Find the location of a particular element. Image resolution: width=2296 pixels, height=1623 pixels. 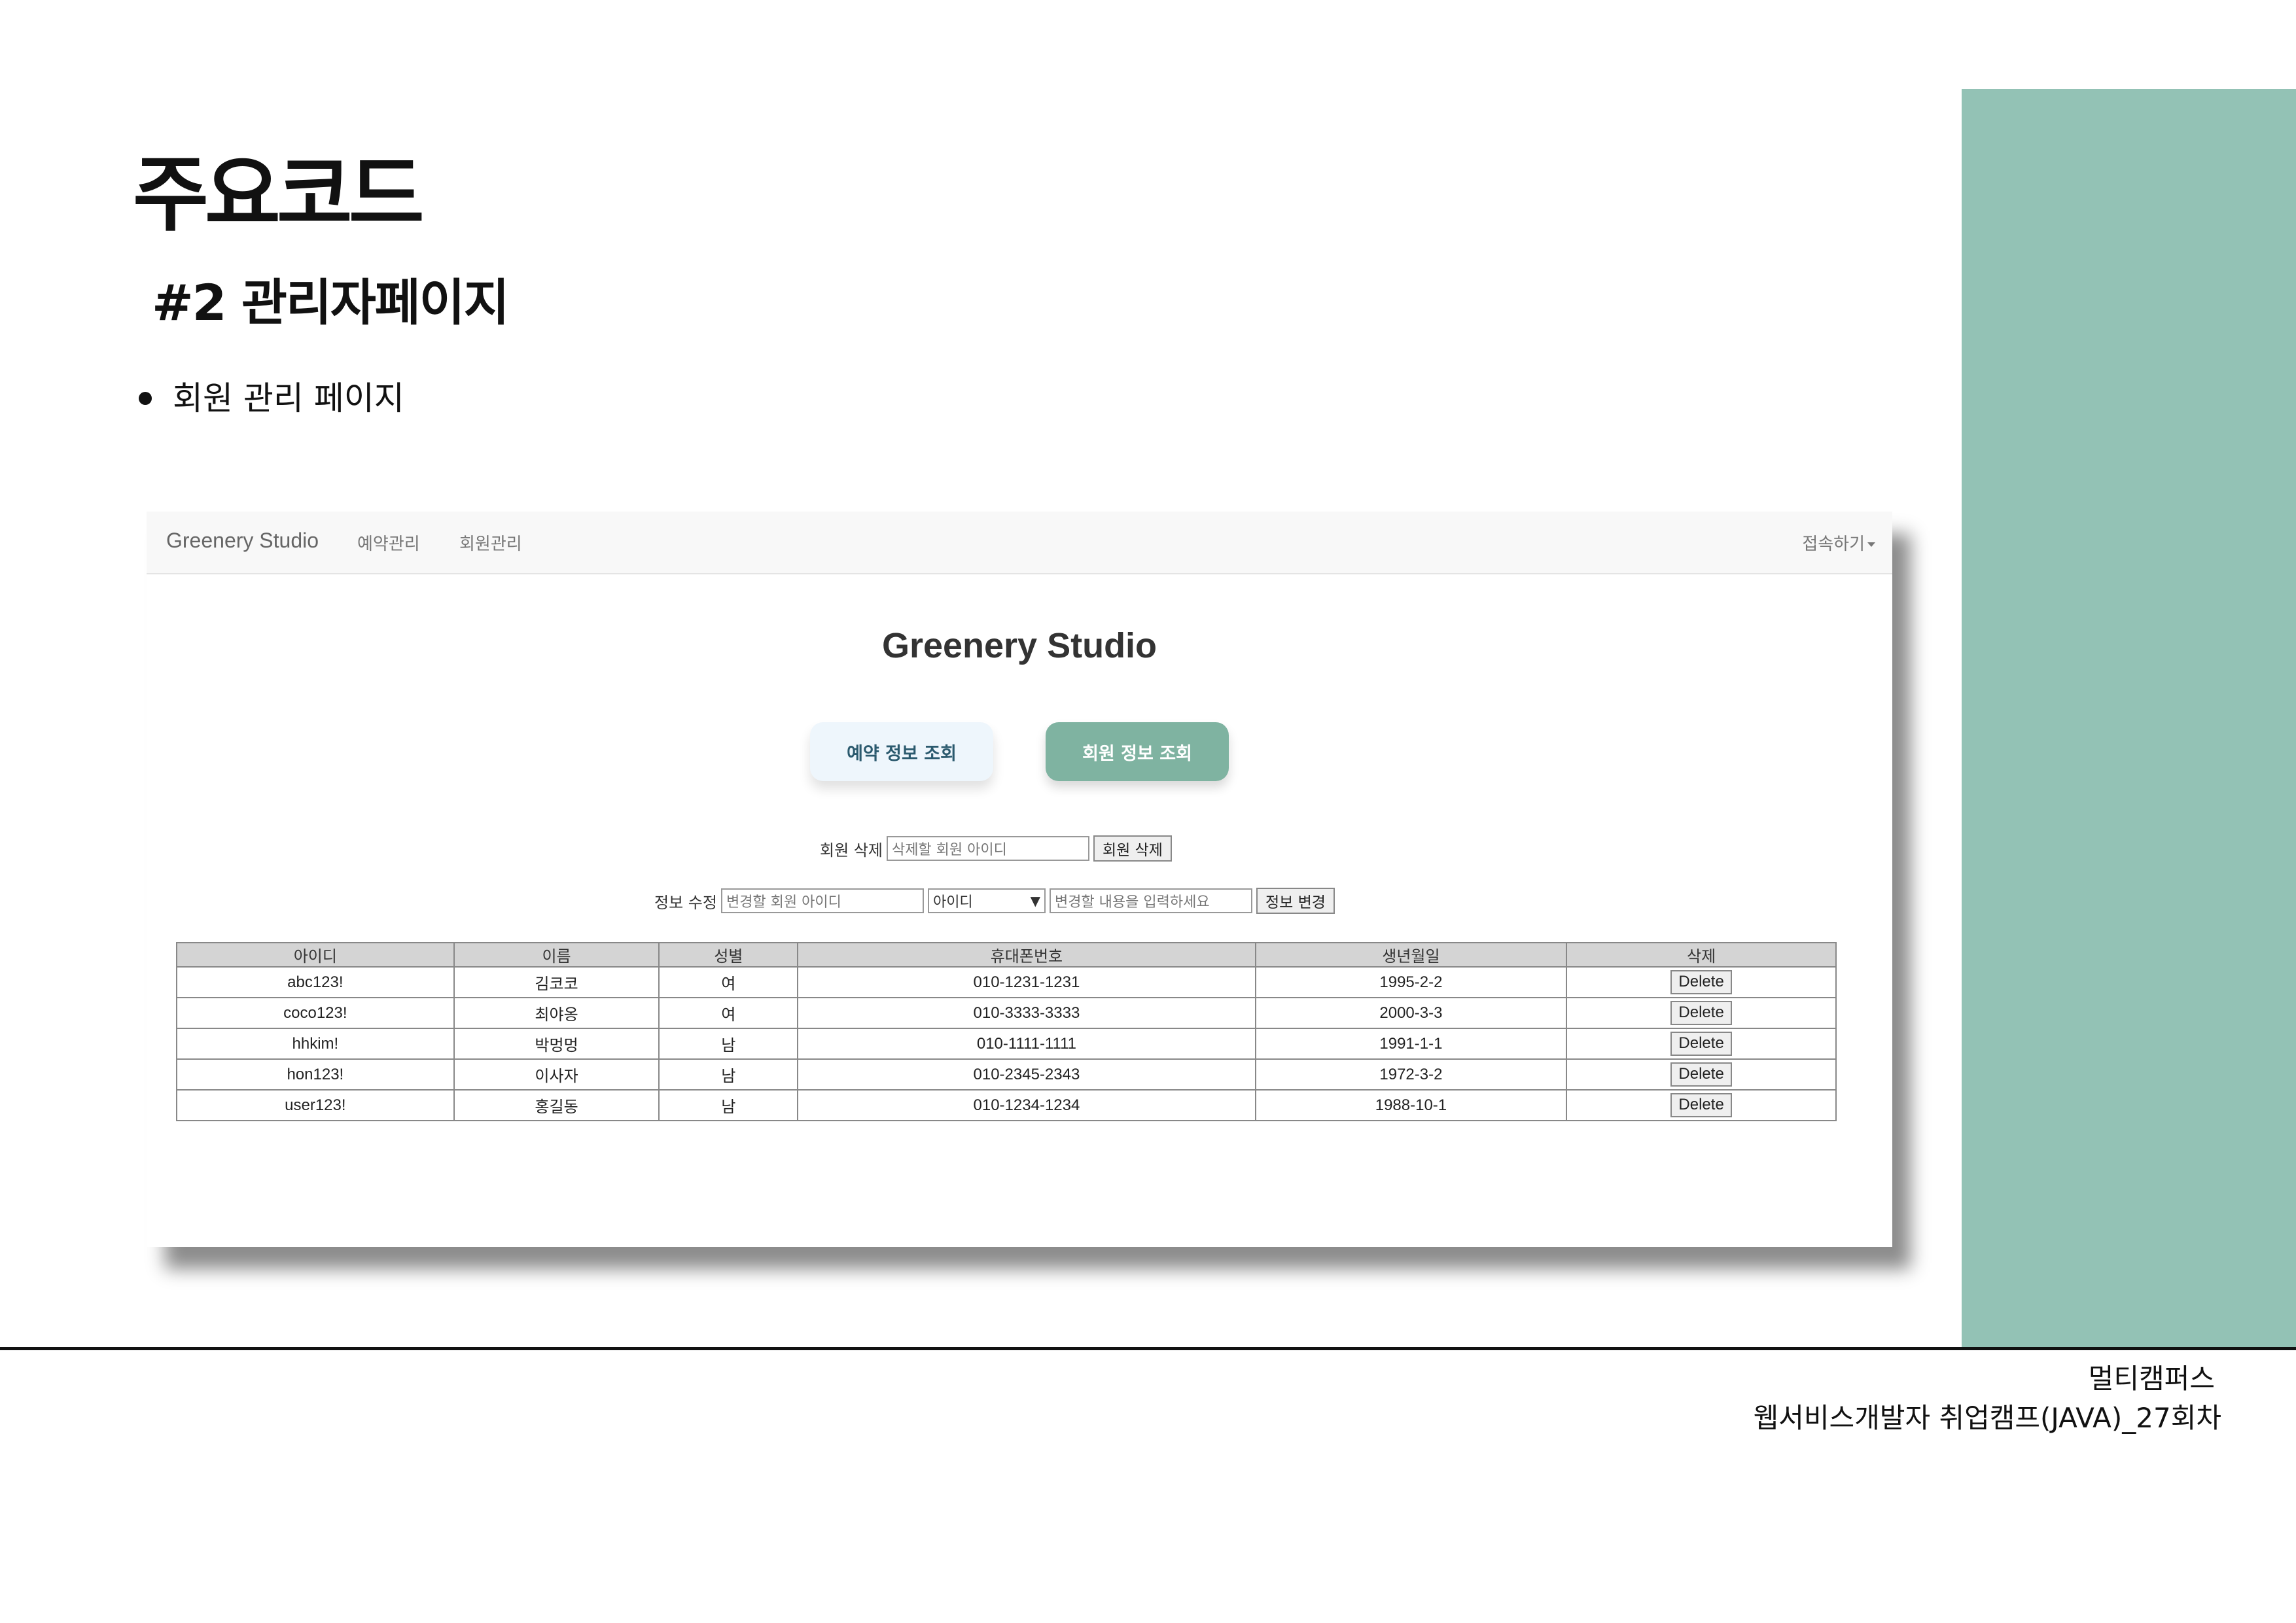

bullet-item: 회원 관리 페이지 is located at coordinates (271, 399).